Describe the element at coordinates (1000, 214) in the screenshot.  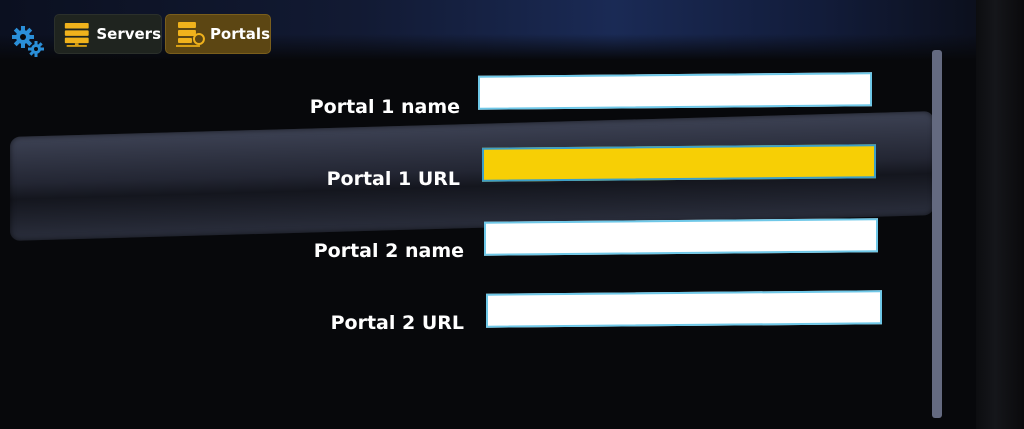
I see `screen-bezel` at that location.